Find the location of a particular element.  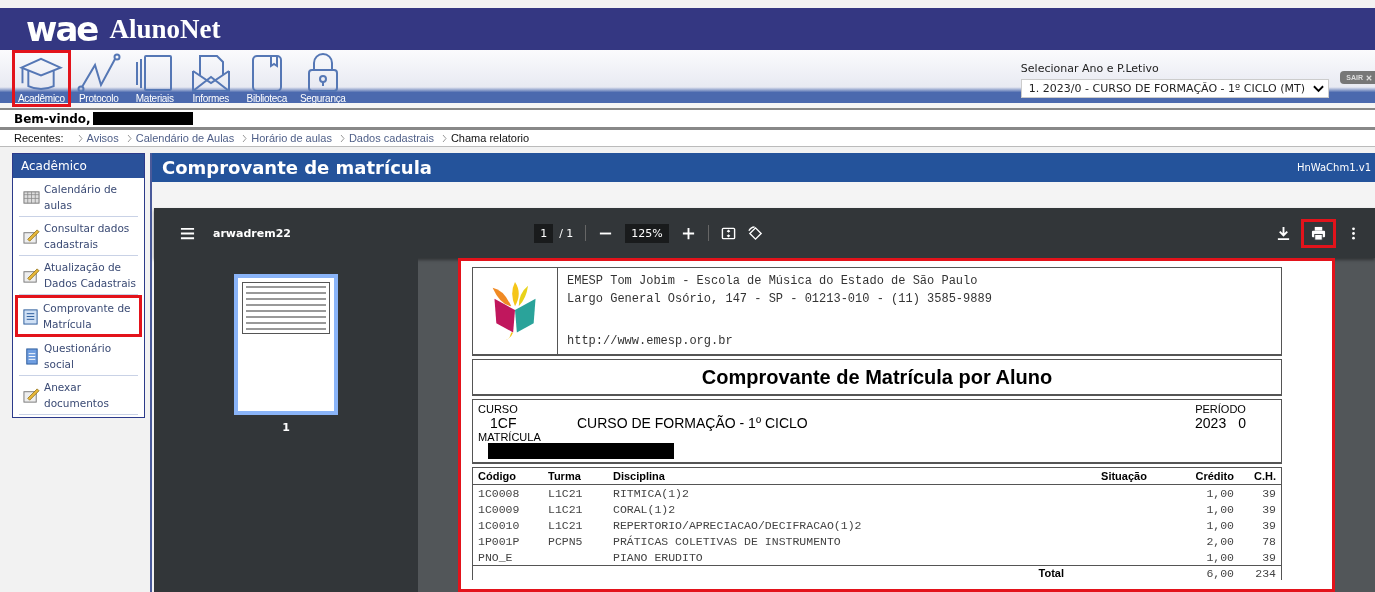

column-header: Crédito is located at coordinates (1214, 476).